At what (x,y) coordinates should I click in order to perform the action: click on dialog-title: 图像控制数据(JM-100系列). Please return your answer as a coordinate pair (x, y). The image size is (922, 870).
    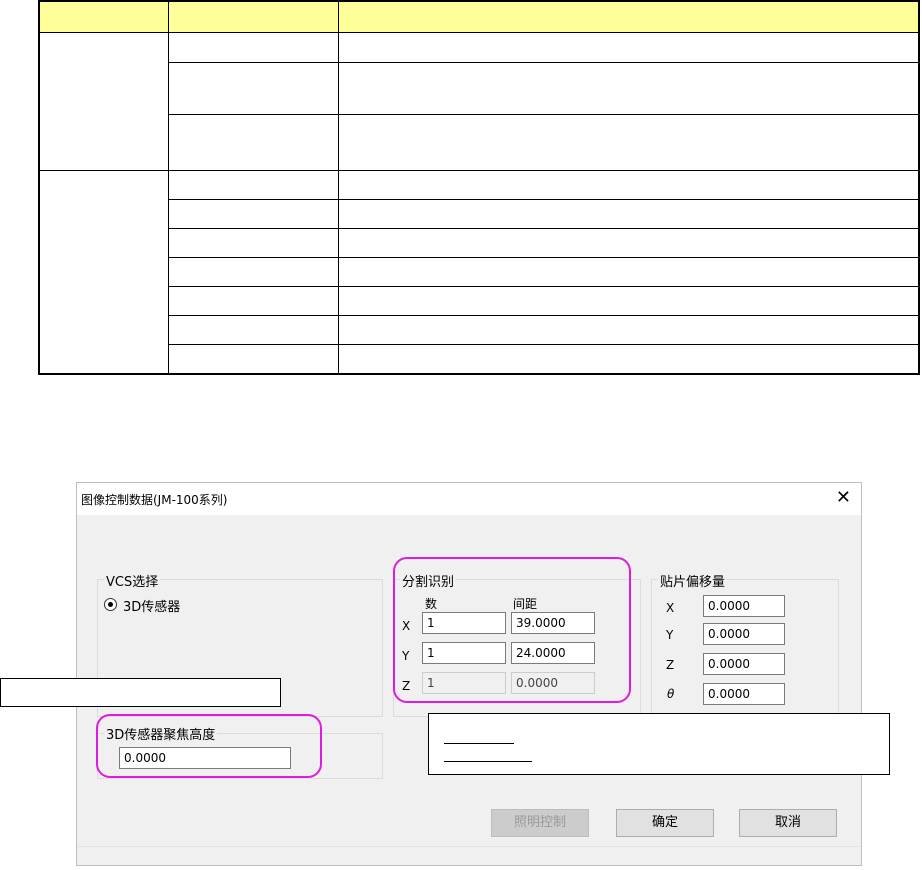
    Looking at the image, I should click on (154, 500).